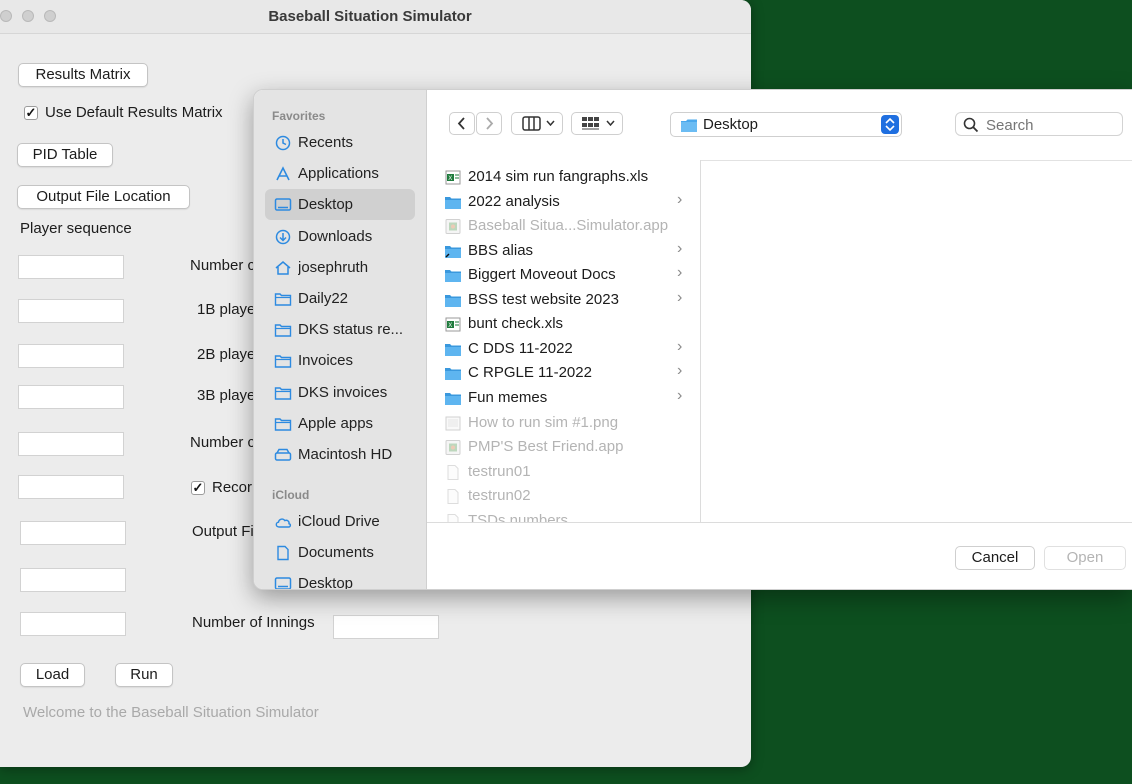  Describe the element at coordinates (283, 237) in the screenshot. I see `download-icon` at that location.